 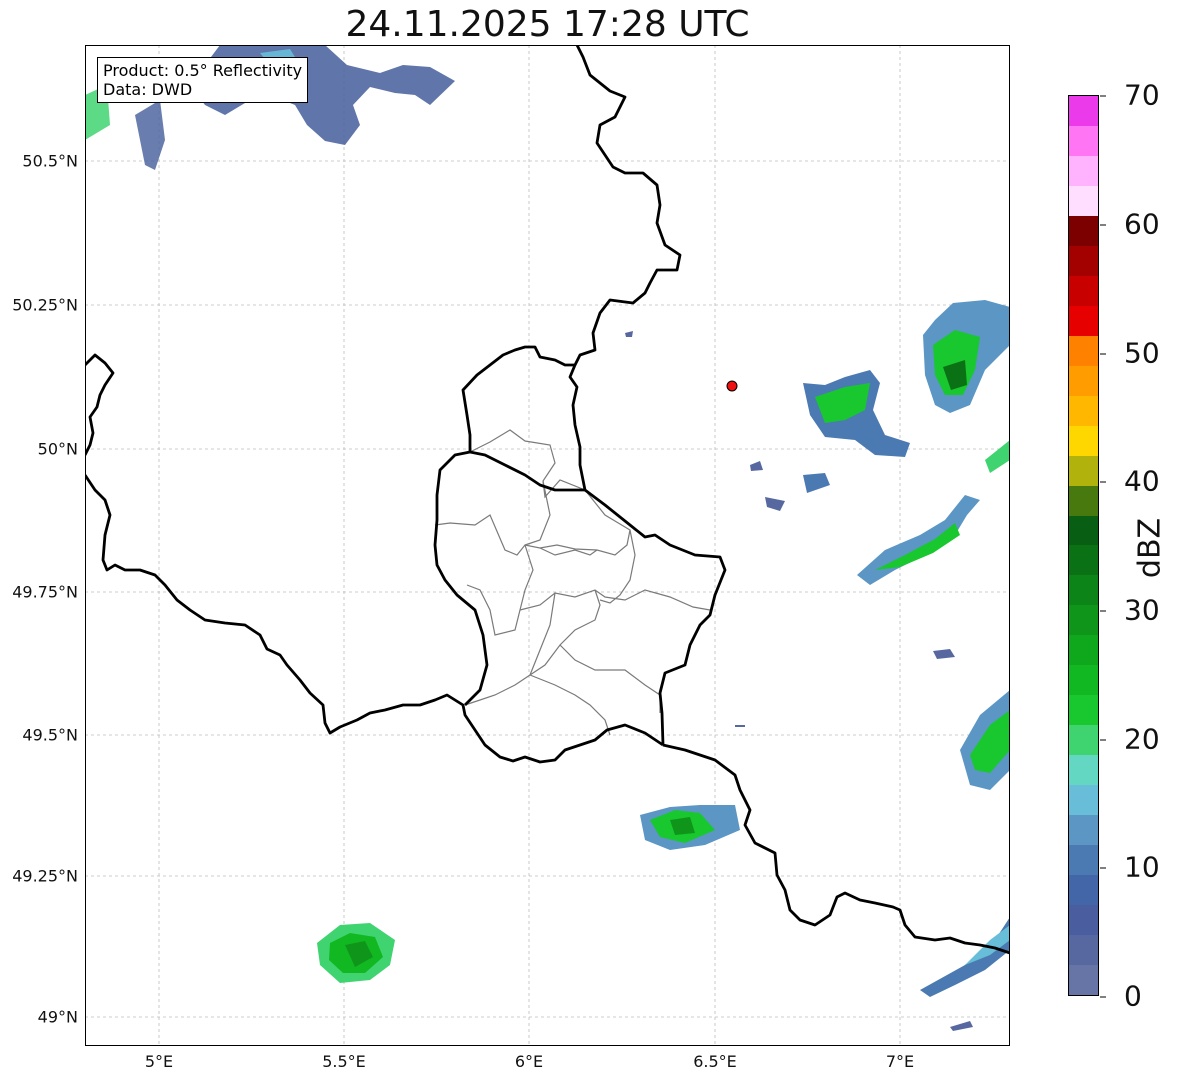 What do you see at coordinates (732, 386) in the screenshot?
I see `radar-site-marker` at bounding box center [732, 386].